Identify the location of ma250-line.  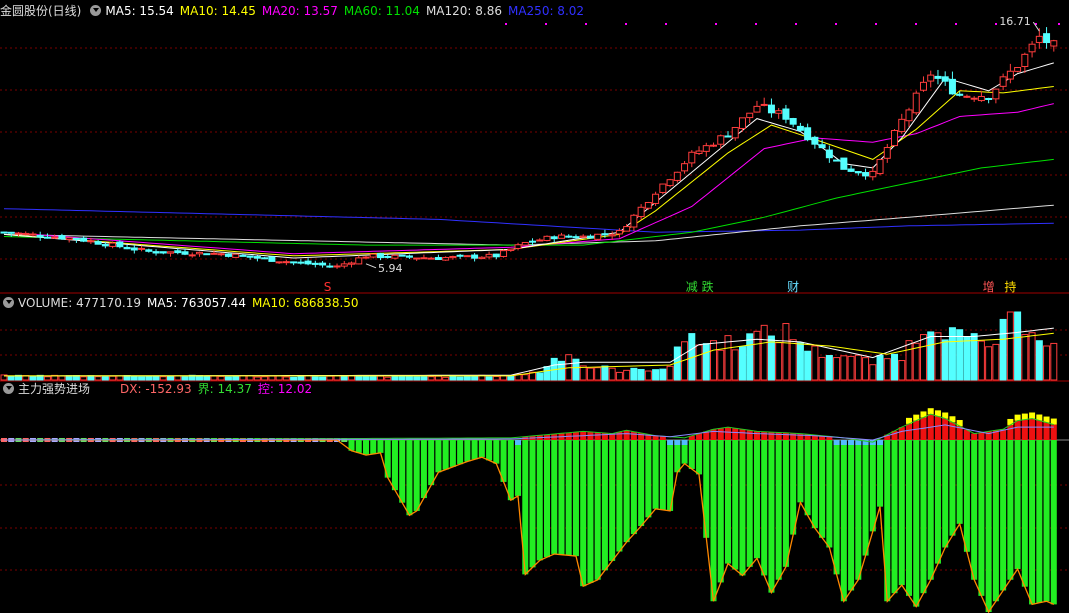
(528, 220).